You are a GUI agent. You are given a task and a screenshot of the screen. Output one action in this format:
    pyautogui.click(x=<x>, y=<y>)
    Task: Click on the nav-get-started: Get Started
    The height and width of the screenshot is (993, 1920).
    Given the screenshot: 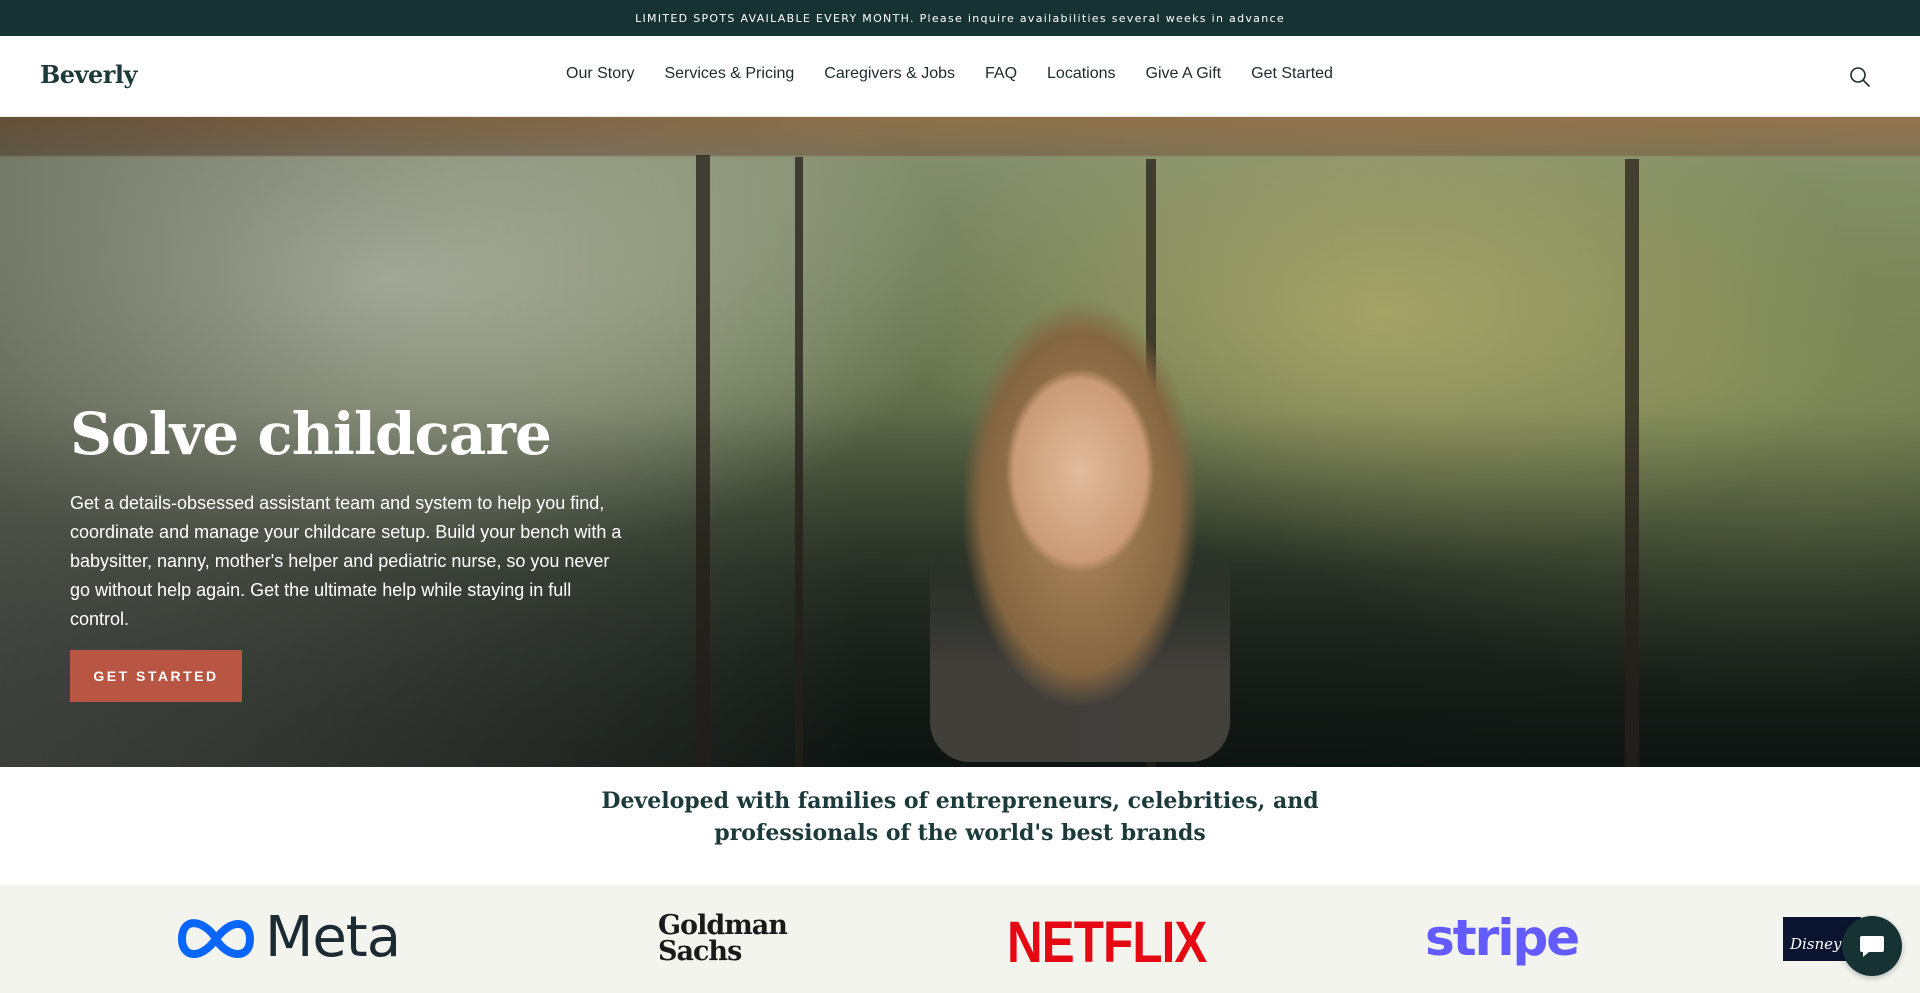 What is the action you would take?
    pyautogui.click(x=1292, y=74)
    